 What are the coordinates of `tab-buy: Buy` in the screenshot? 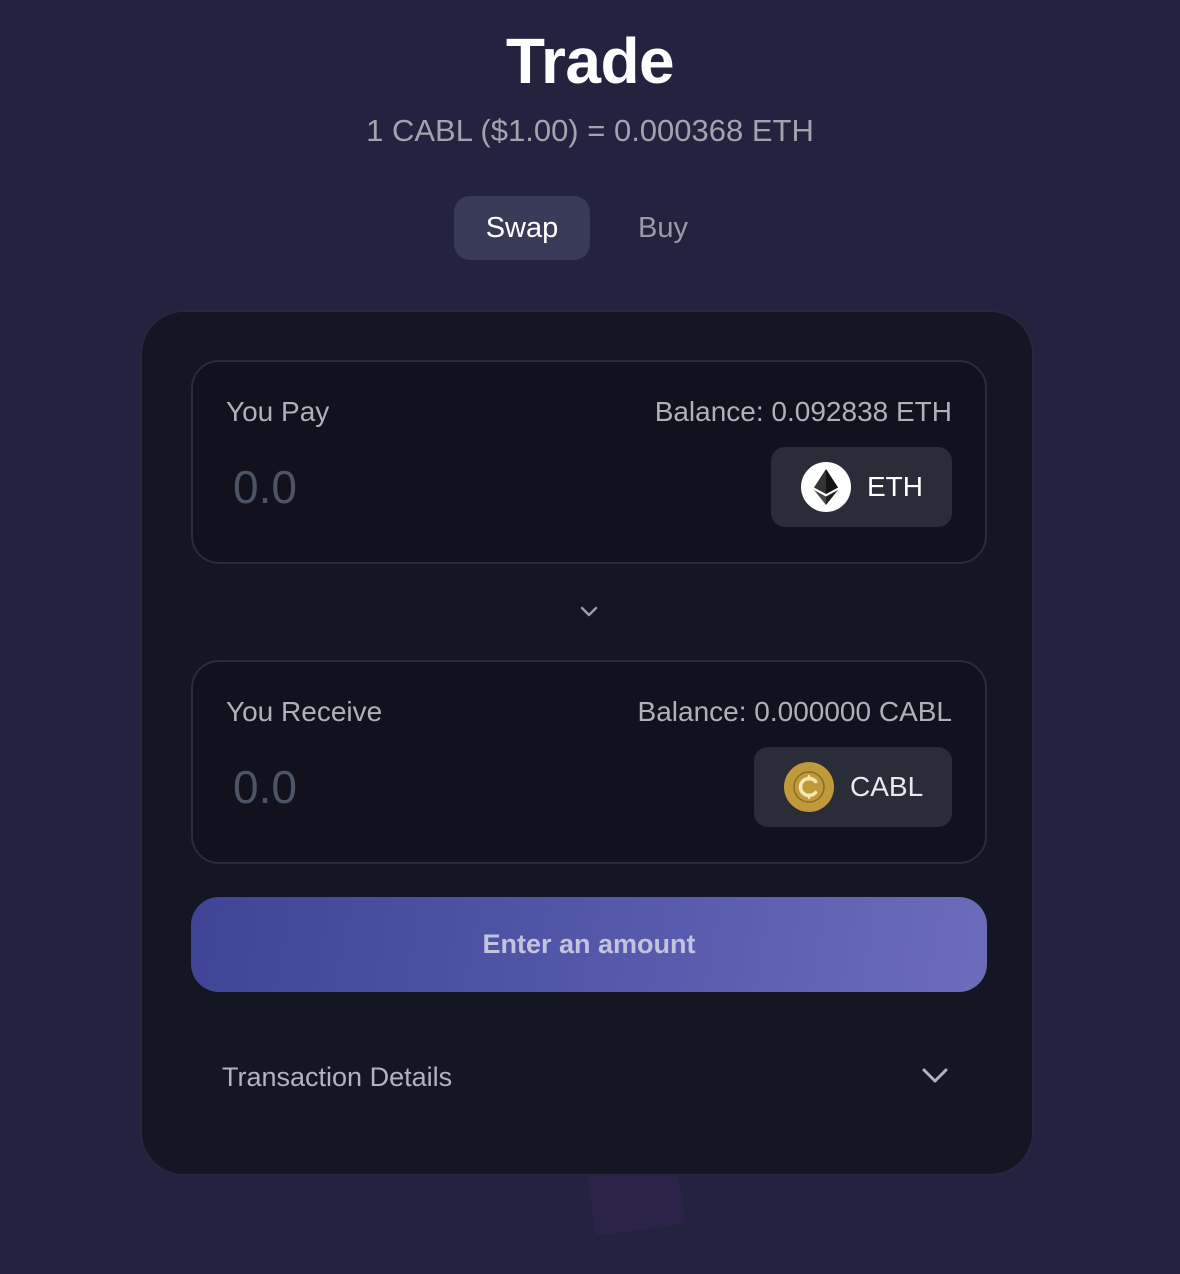 It's located at (663, 228).